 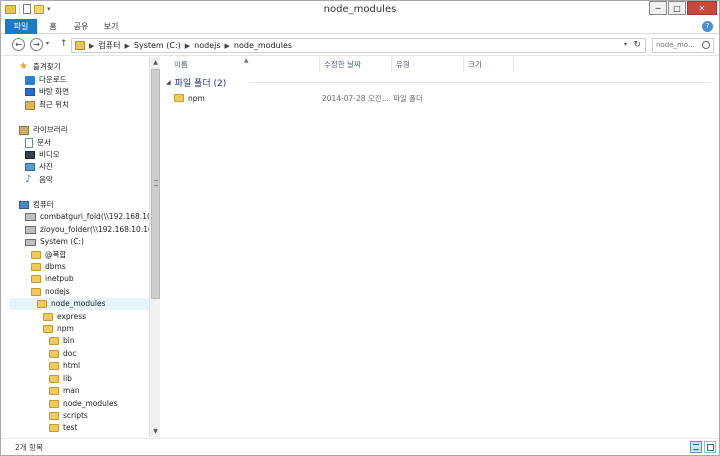 I want to click on nav-network-drive-zioyou: zioyou_folder(\\192.168.10.102), so click(x=87, y=230).